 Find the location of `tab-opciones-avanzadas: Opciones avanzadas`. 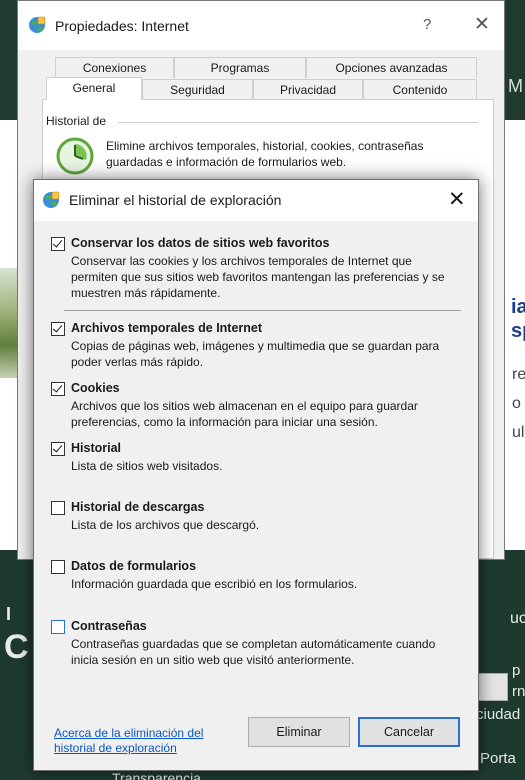

tab-opciones-avanzadas: Opciones avanzadas is located at coordinates (391, 67).